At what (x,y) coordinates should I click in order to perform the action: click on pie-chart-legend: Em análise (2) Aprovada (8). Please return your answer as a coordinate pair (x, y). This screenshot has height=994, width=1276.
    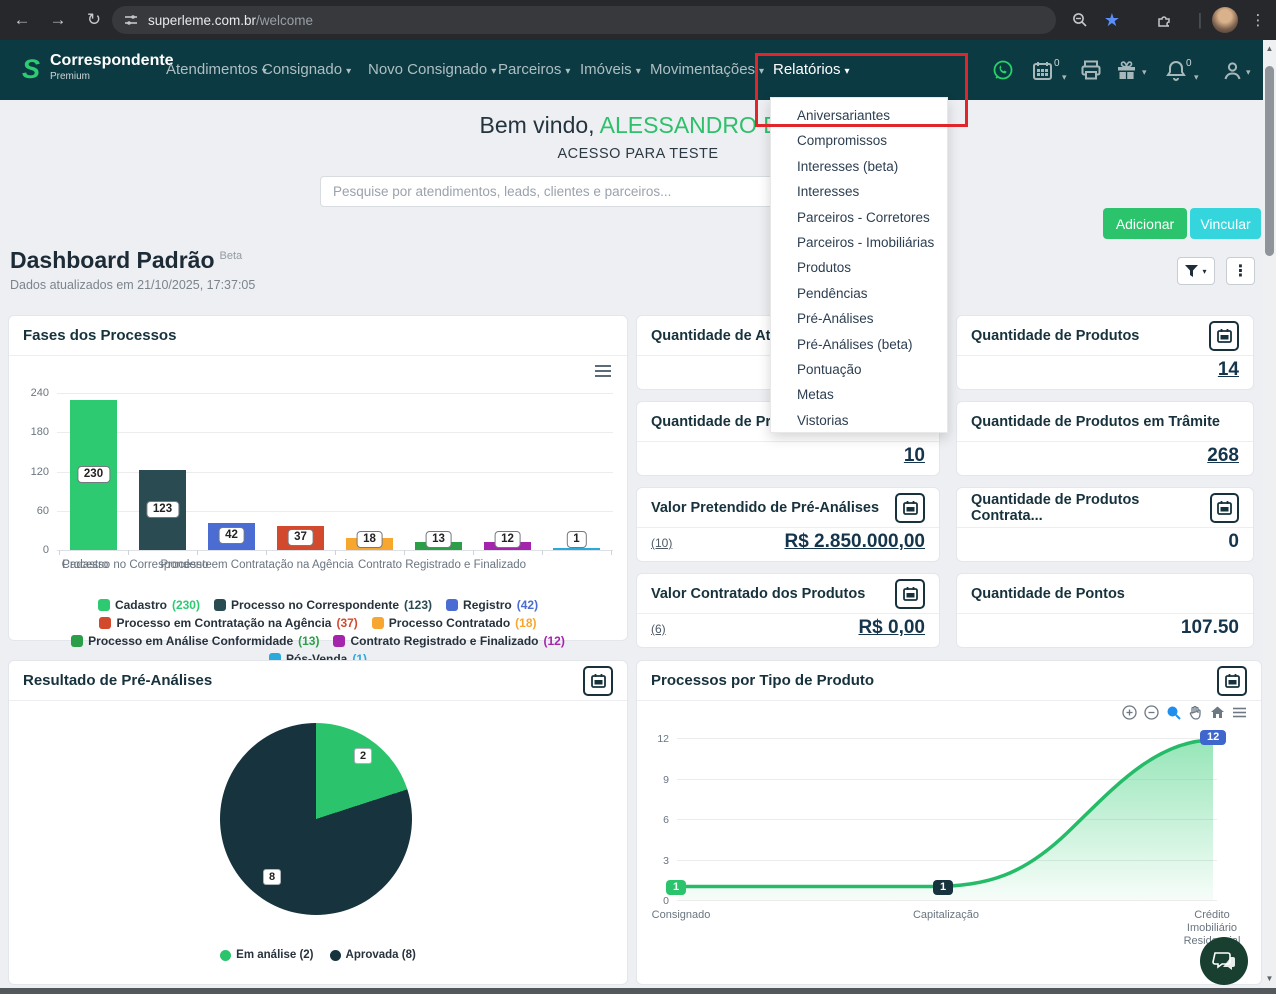
    Looking at the image, I should click on (318, 955).